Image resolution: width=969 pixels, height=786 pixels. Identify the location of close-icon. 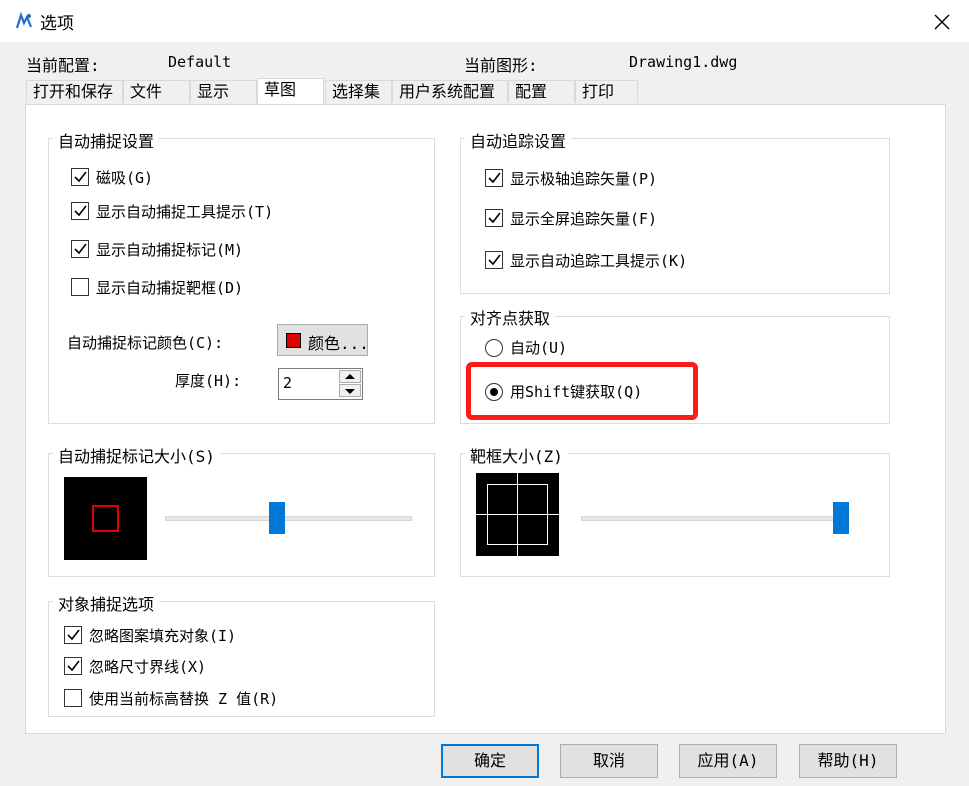
(942, 22).